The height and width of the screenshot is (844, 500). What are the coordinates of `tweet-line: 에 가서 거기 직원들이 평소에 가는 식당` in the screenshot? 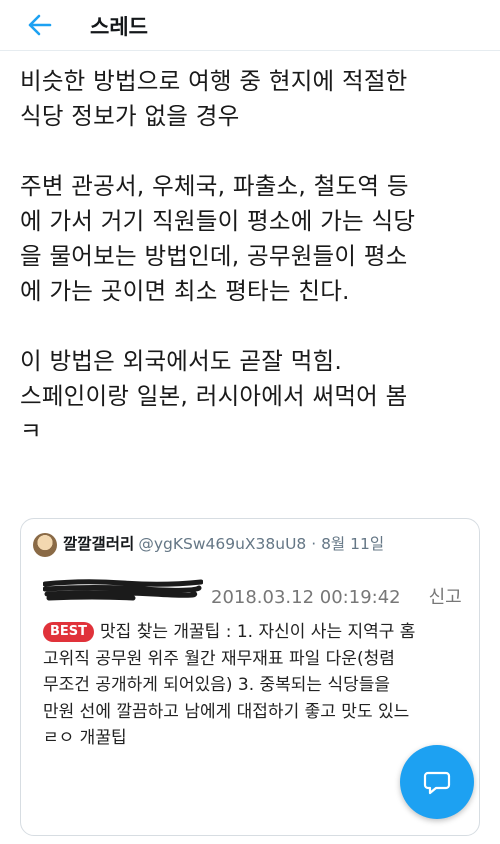 It's located at (218, 221).